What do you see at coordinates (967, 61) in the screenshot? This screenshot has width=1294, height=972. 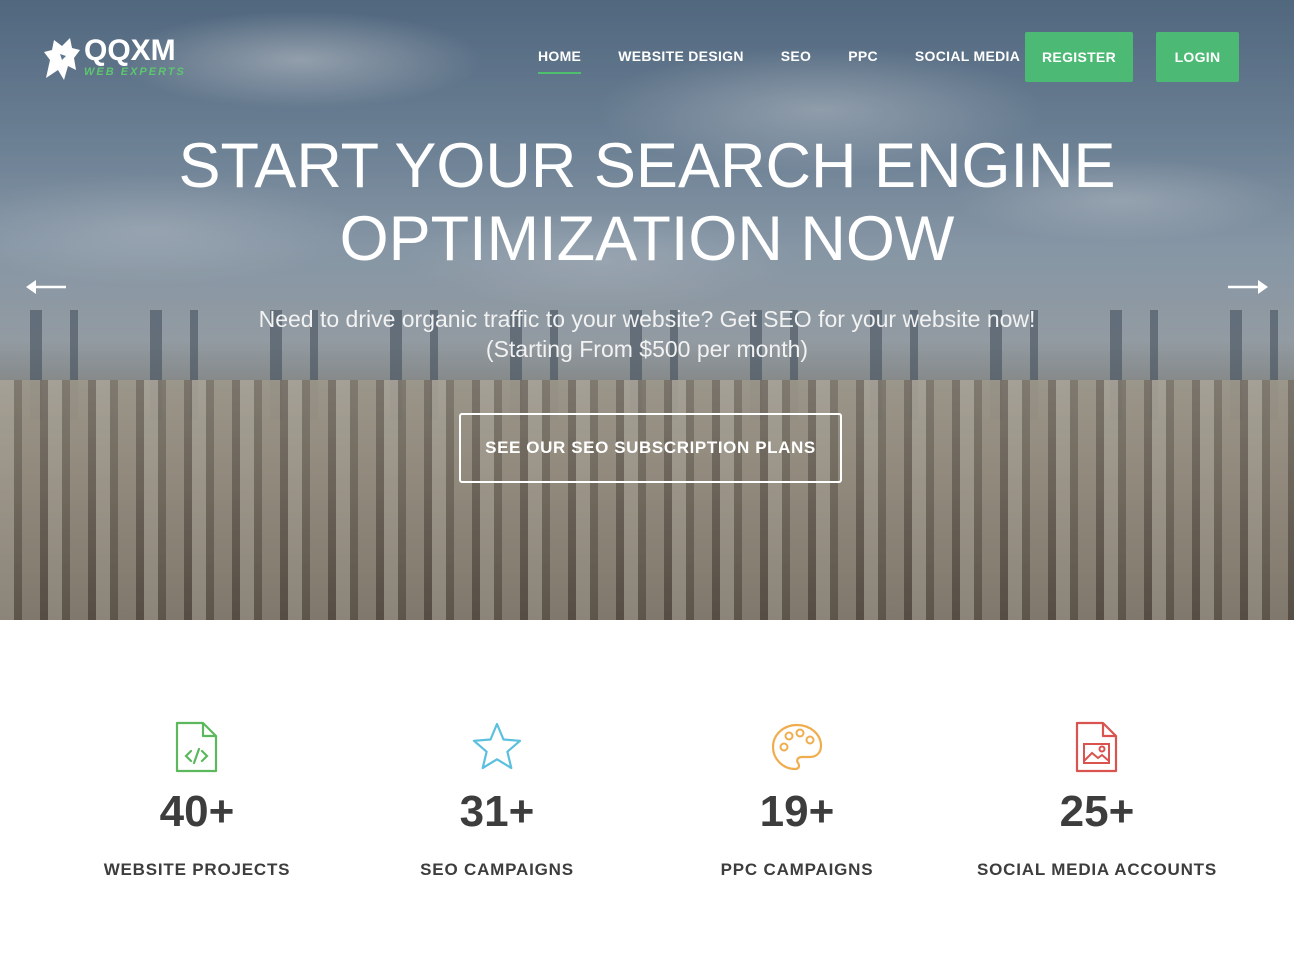 I see `nav-social-media: SOCIAL MEDIA` at bounding box center [967, 61].